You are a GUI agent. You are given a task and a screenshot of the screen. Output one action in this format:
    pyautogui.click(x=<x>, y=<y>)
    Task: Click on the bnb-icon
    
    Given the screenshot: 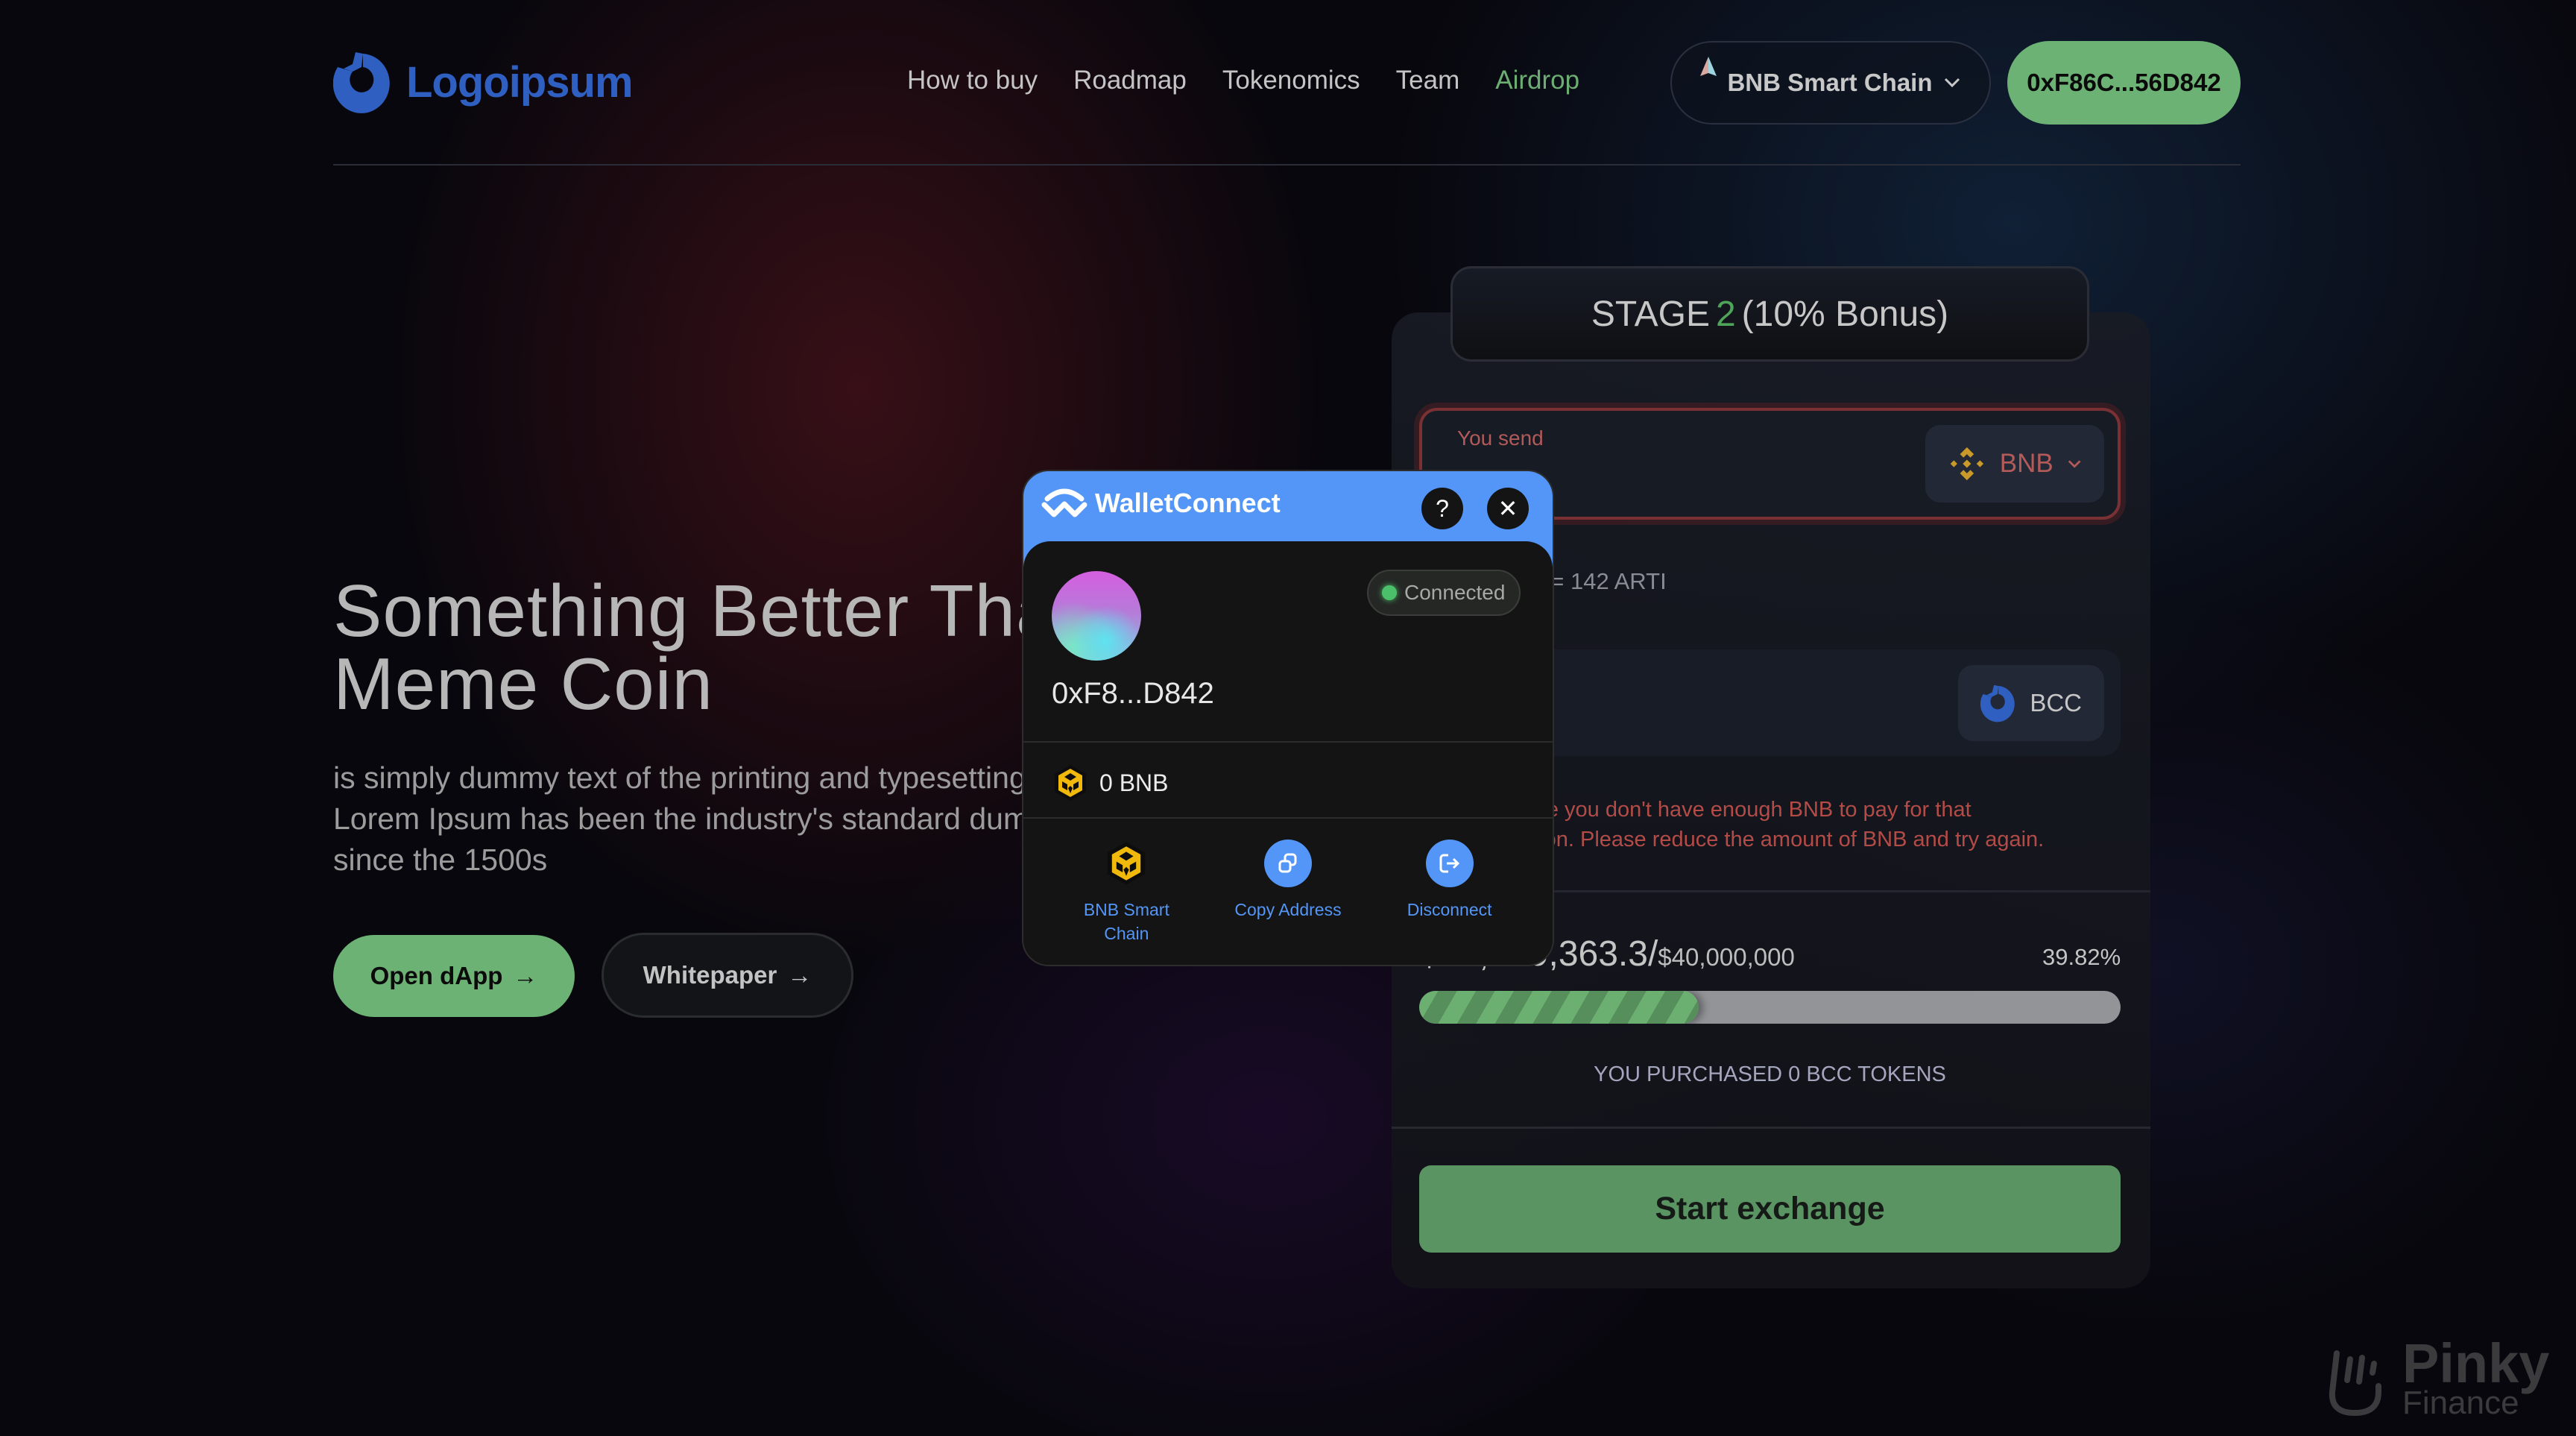 What is the action you would take?
    pyautogui.click(x=1967, y=464)
    